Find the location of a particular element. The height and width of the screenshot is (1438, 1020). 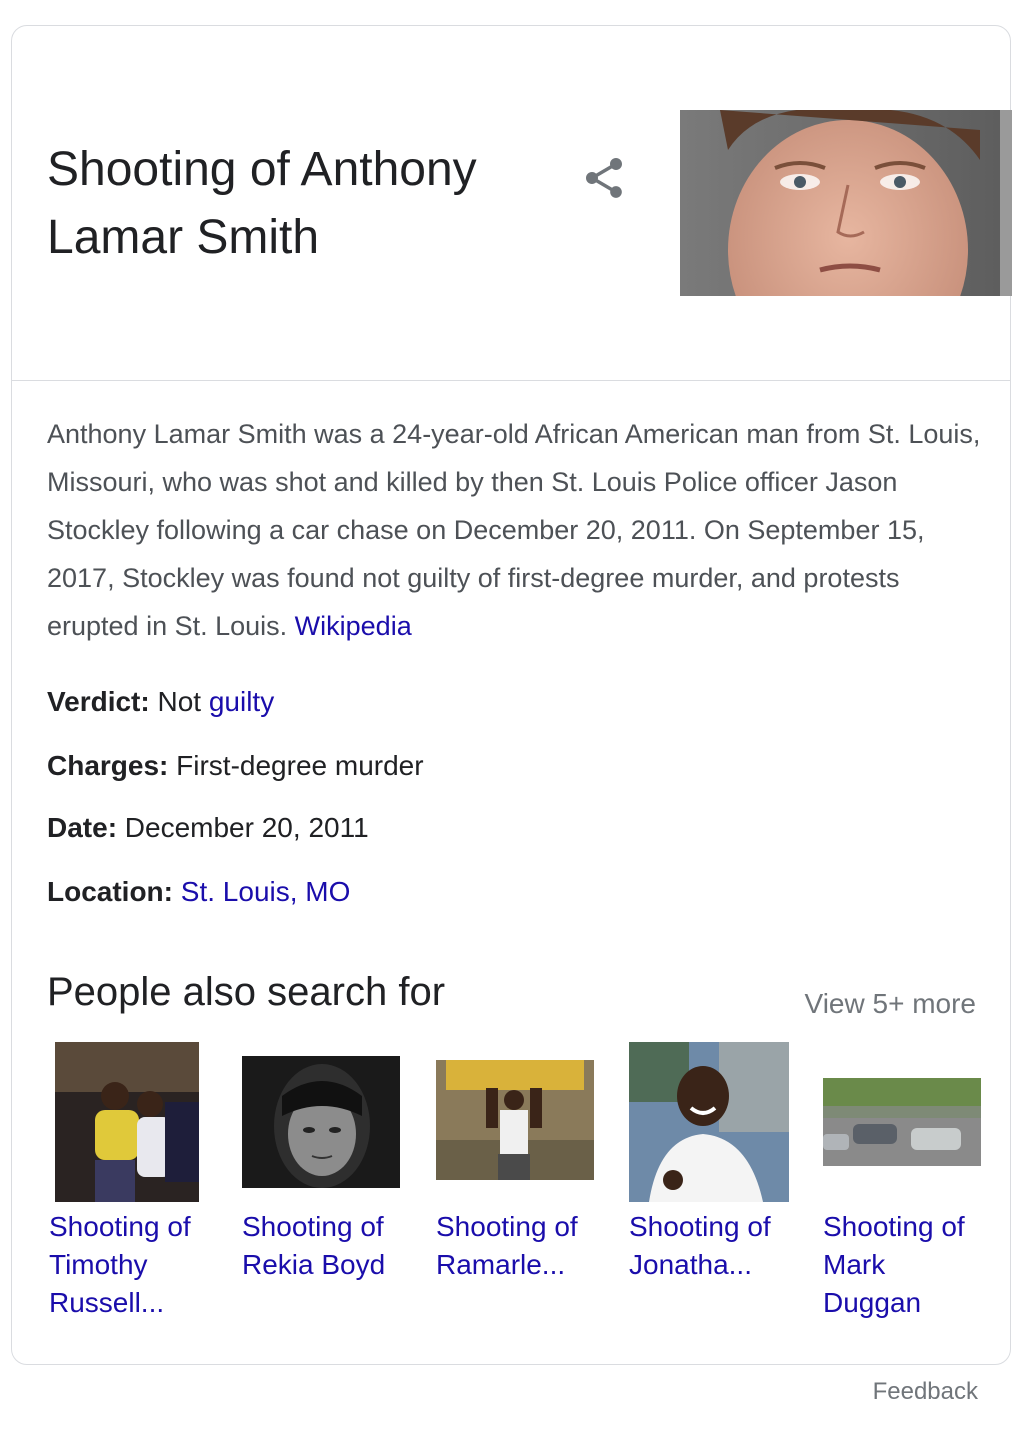

fact-value: Not is located at coordinates (179, 701).